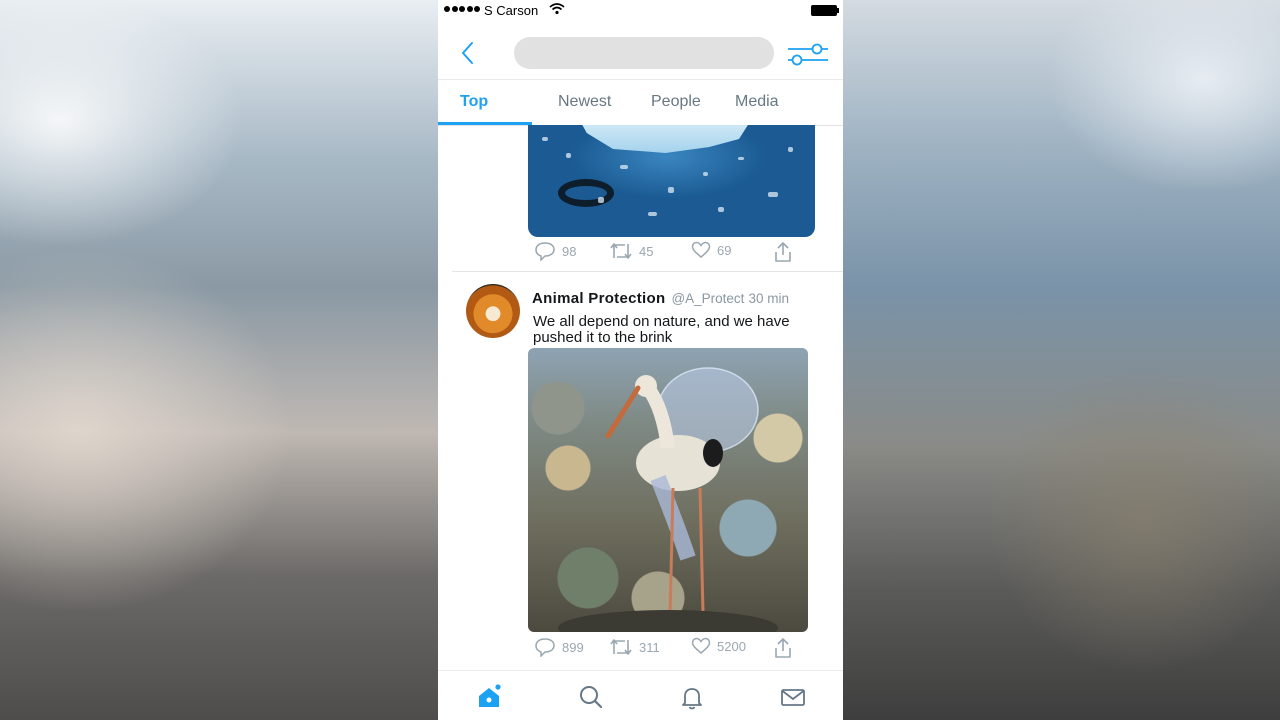  Describe the element at coordinates (640, 695) in the screenshot. I see `bottom-tab-bar` at that location.